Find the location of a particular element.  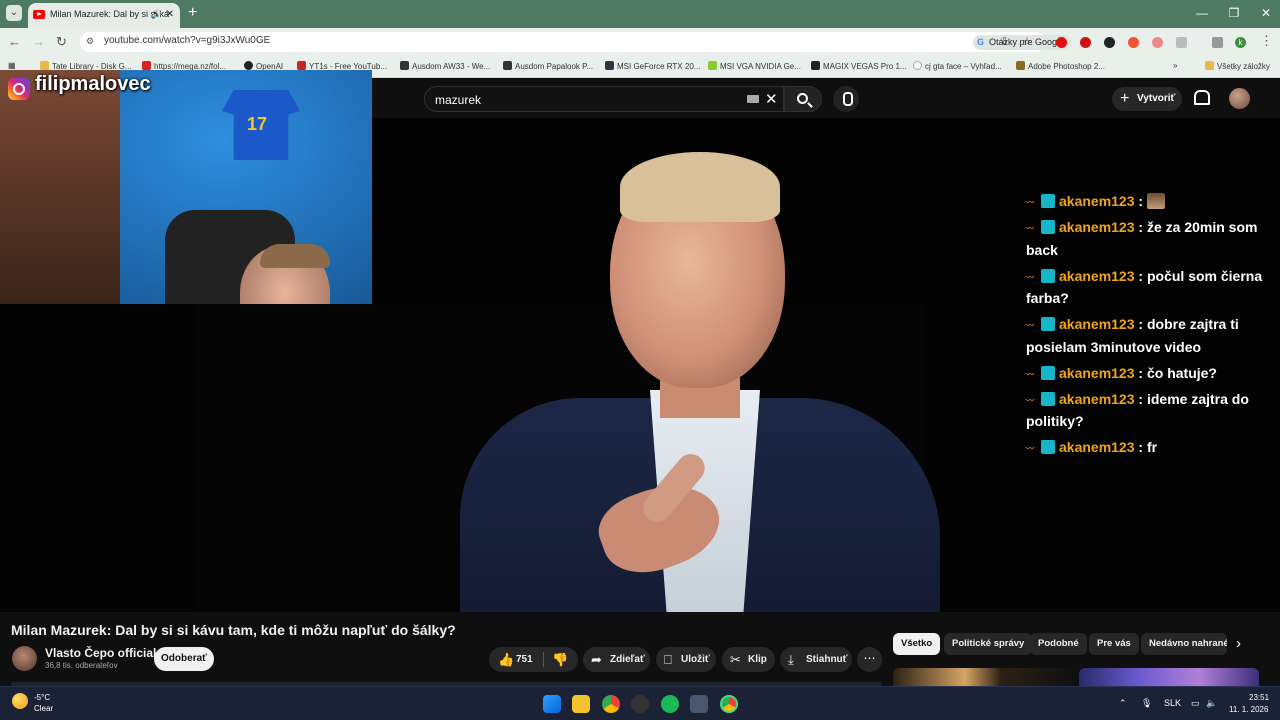

weather-temperature: -5°C is located at coordinates (42, 697).